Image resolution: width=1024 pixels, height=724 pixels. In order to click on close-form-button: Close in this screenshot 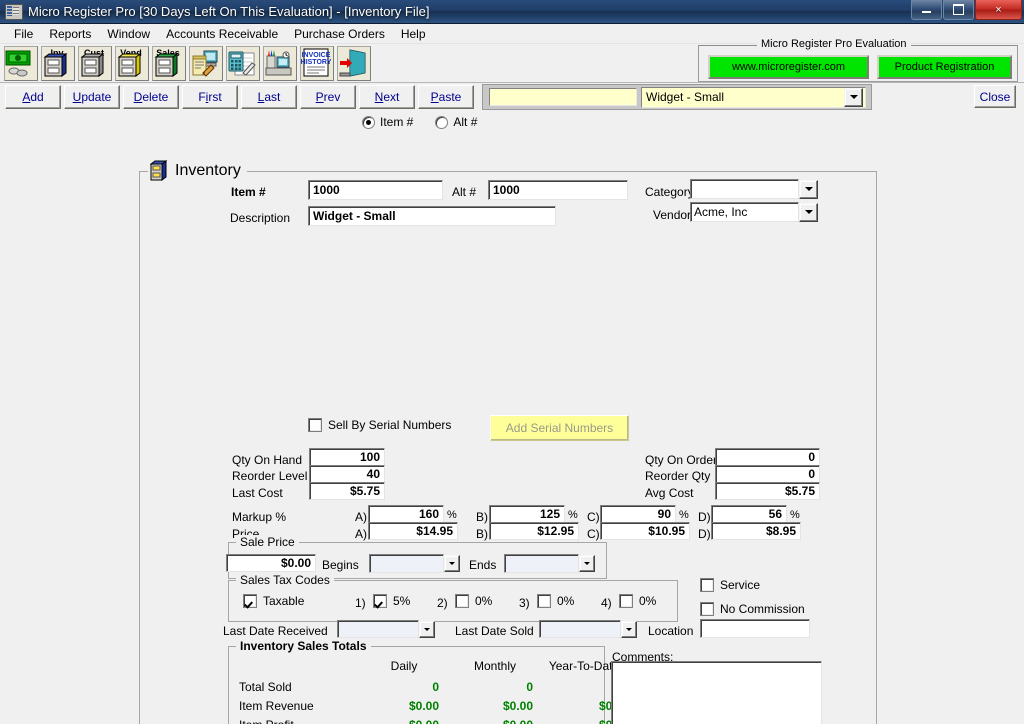, I will do `click(995, 96)`.